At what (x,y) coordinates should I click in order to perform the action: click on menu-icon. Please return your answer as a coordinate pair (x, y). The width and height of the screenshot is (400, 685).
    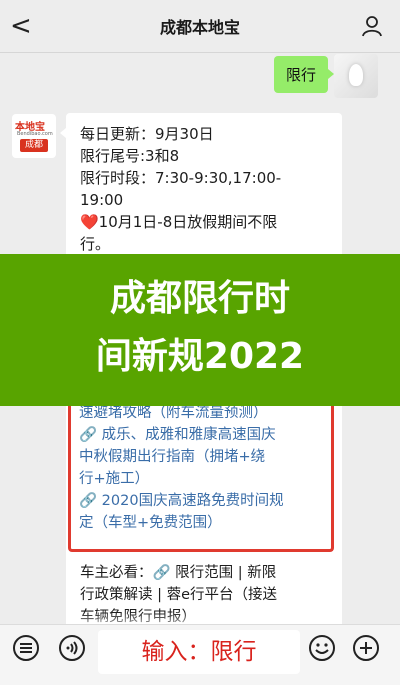
    Looking at the image, I should click on (26, 648).